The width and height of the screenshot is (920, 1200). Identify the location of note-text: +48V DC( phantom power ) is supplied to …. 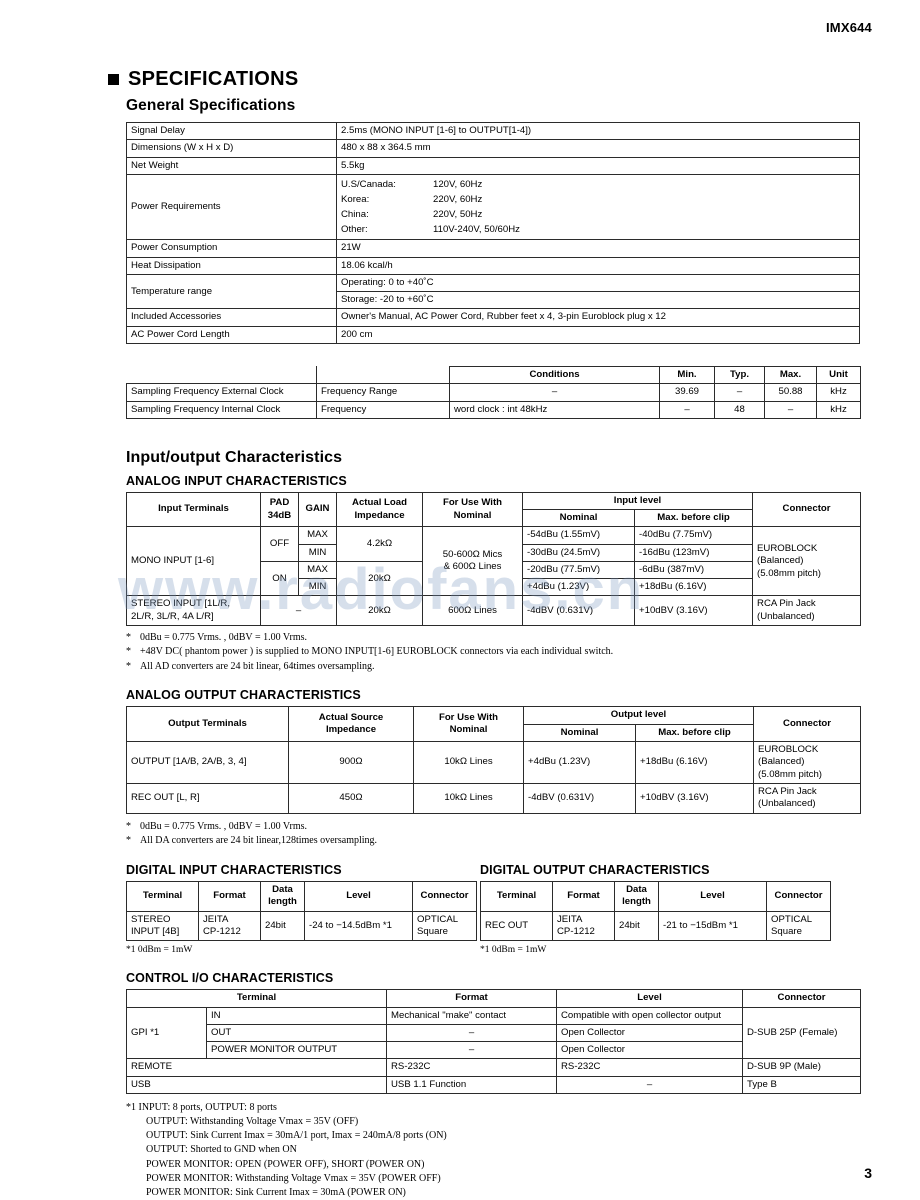
(377, 652).